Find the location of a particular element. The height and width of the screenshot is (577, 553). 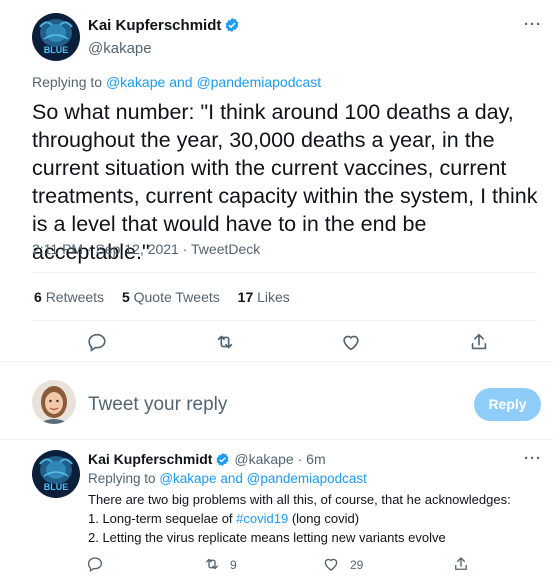

tweet-timestamp: 2:11 PM · Sep 12, 2021 · TweetDeck is located at coordinates (146, 249).